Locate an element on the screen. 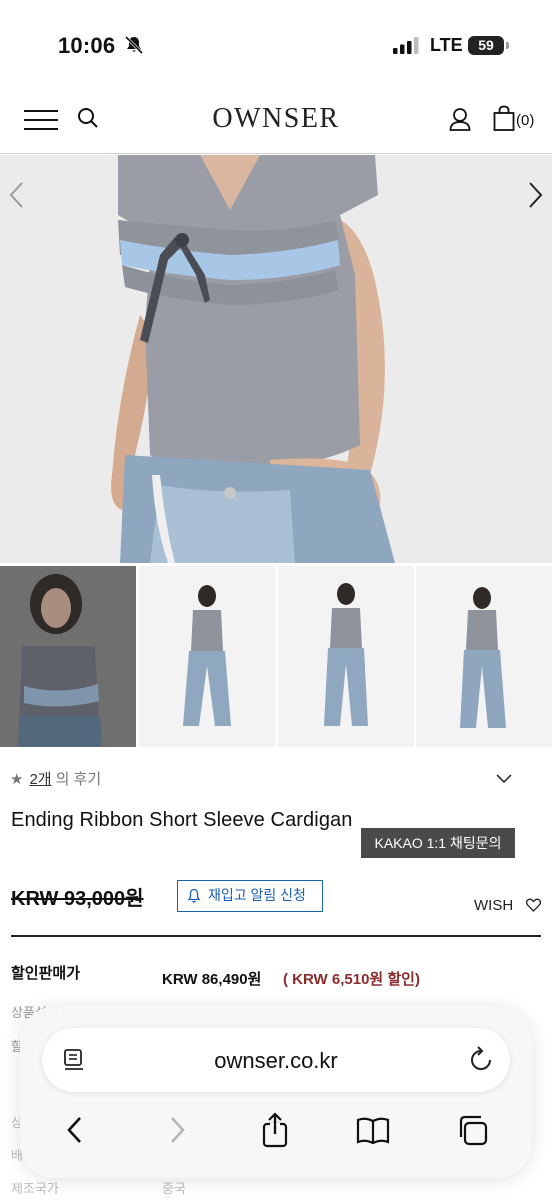 This screenshot has height=1200, width=552. browser-toolbar: ownser.co.kr is located at coordinates (276, 1092).